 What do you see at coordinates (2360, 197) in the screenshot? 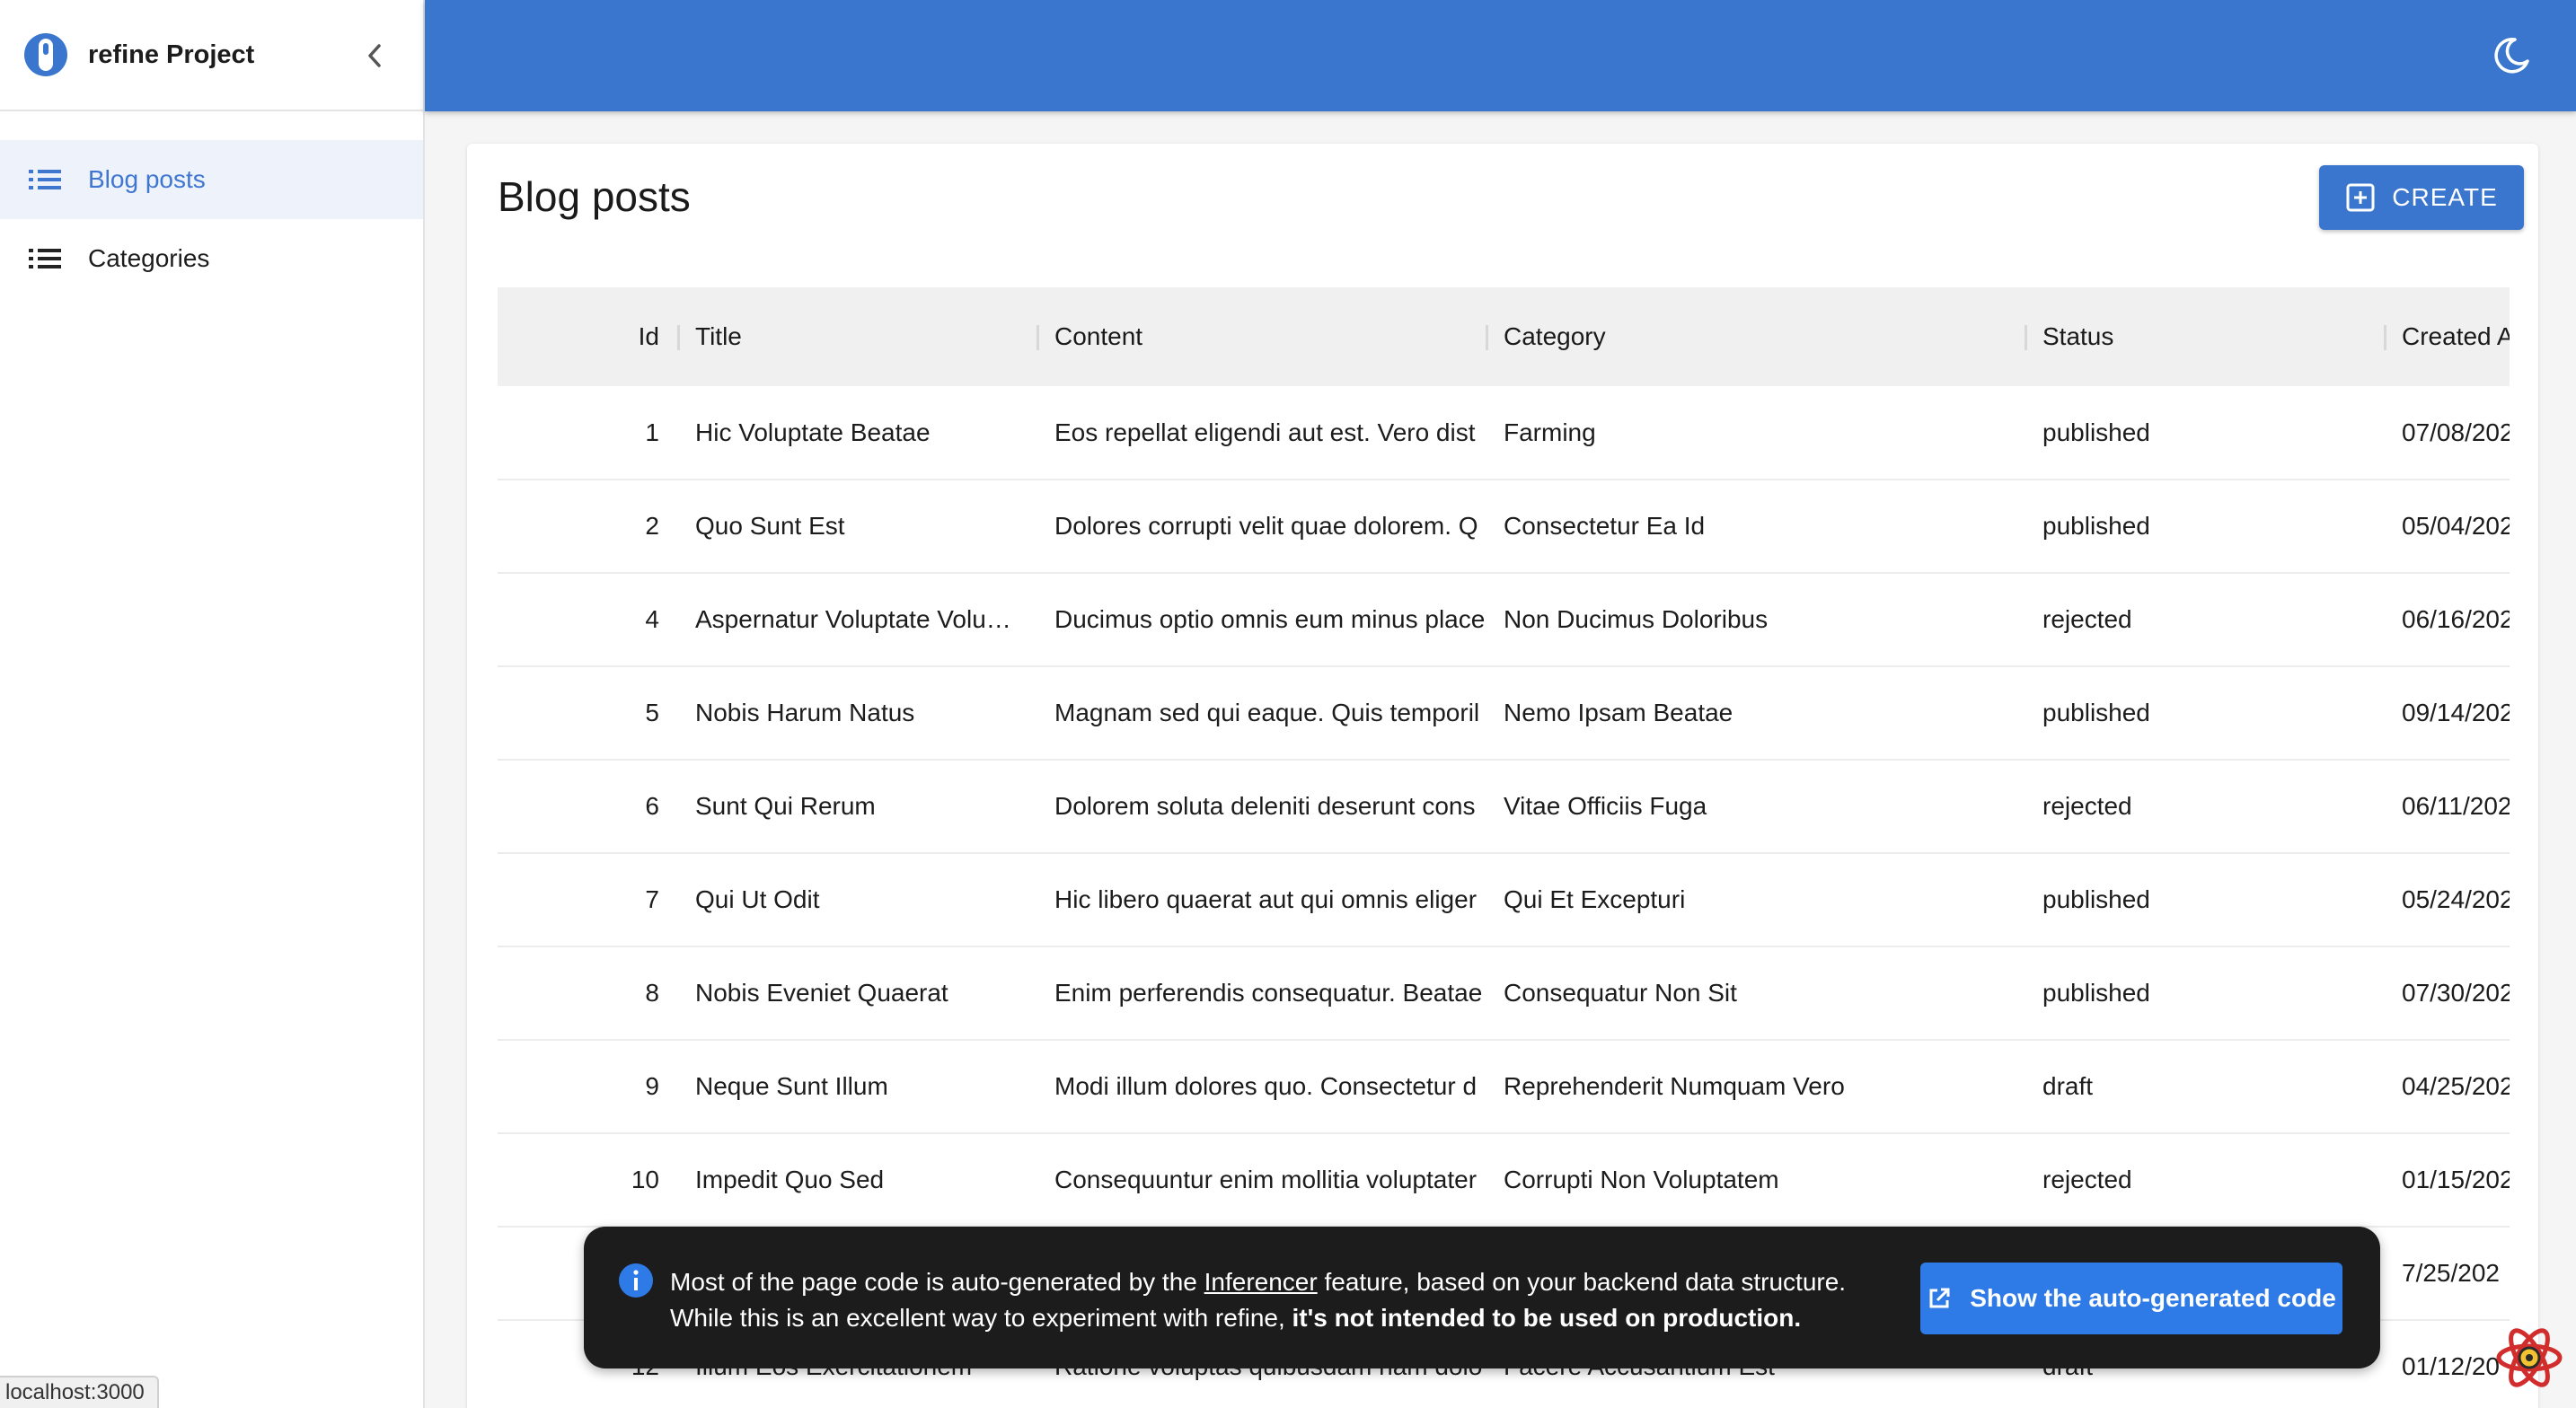
I see `add-box-icon` at bounding box center [2360, 197].